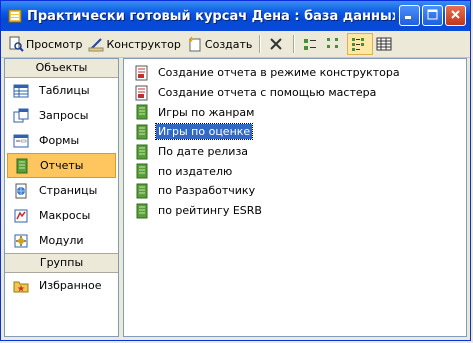 The width and height of the screenshot is (473, 343). I want to click on details-view-button, so click(385, 44).